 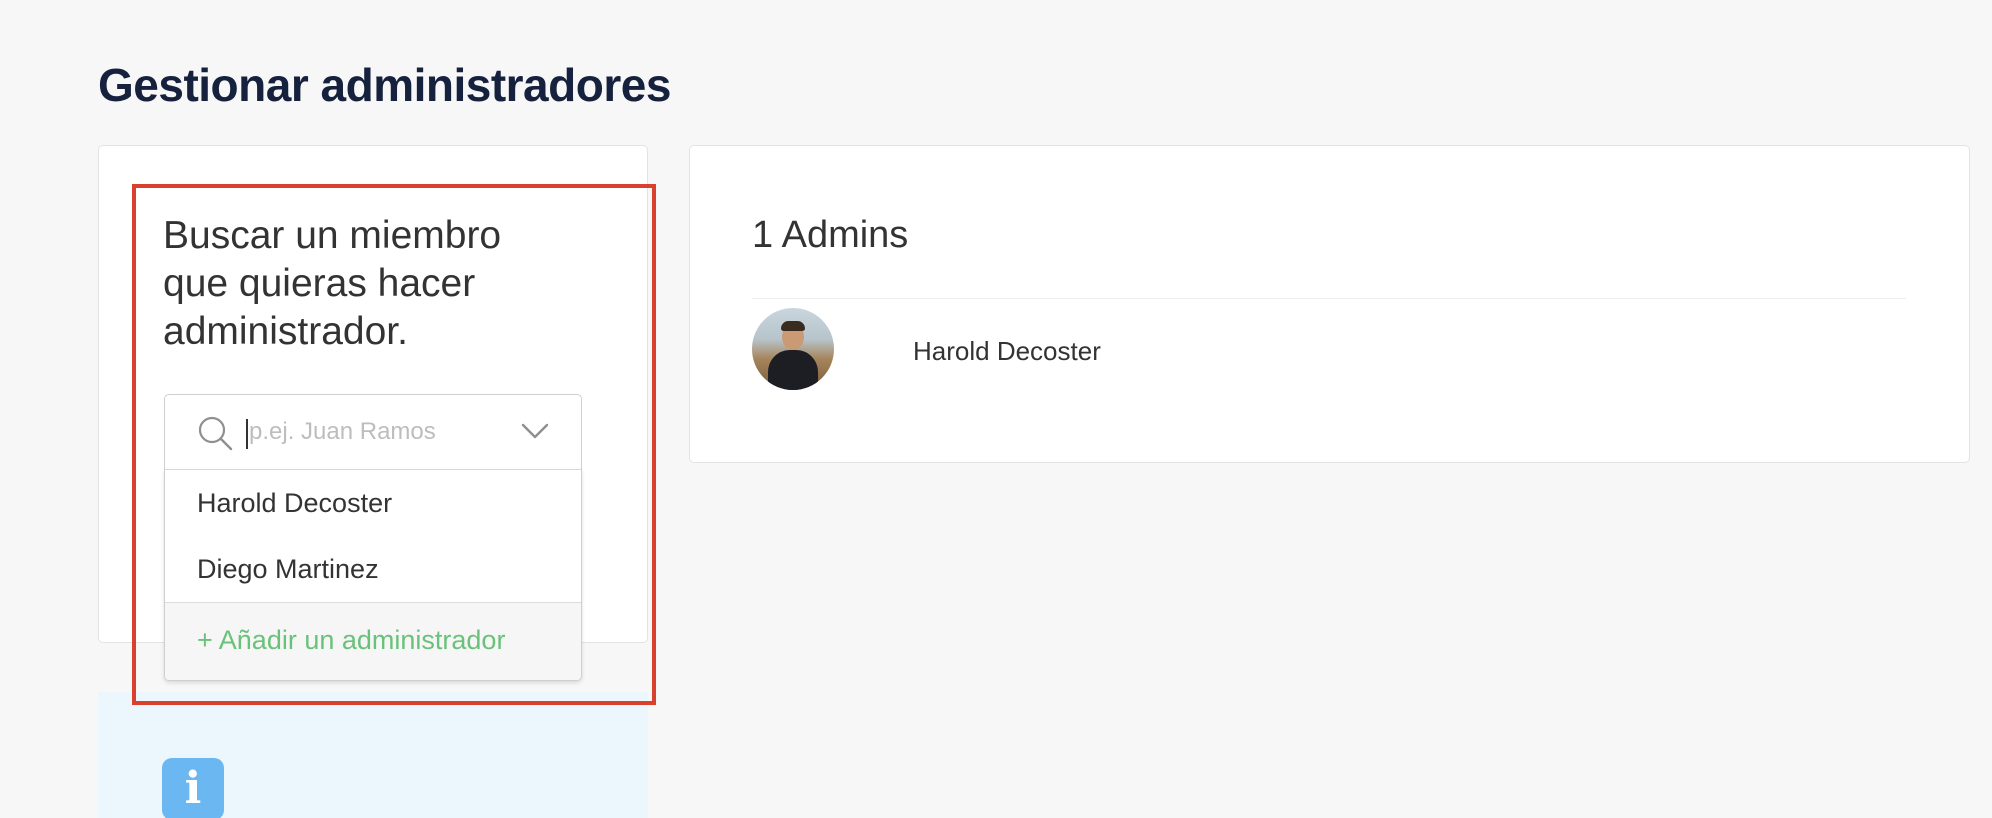 I want to click on admins-count-title: 1 Admins, so click(x=830, y=235).